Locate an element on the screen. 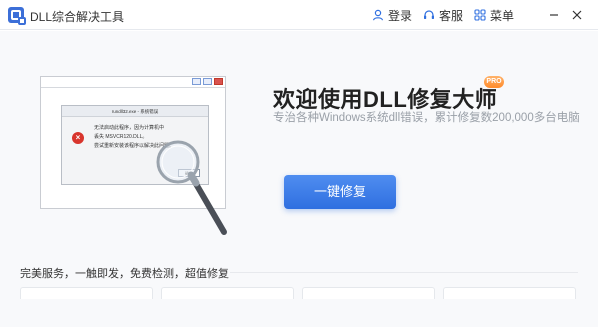  error-icon: × is located at coordinates (78, 138).